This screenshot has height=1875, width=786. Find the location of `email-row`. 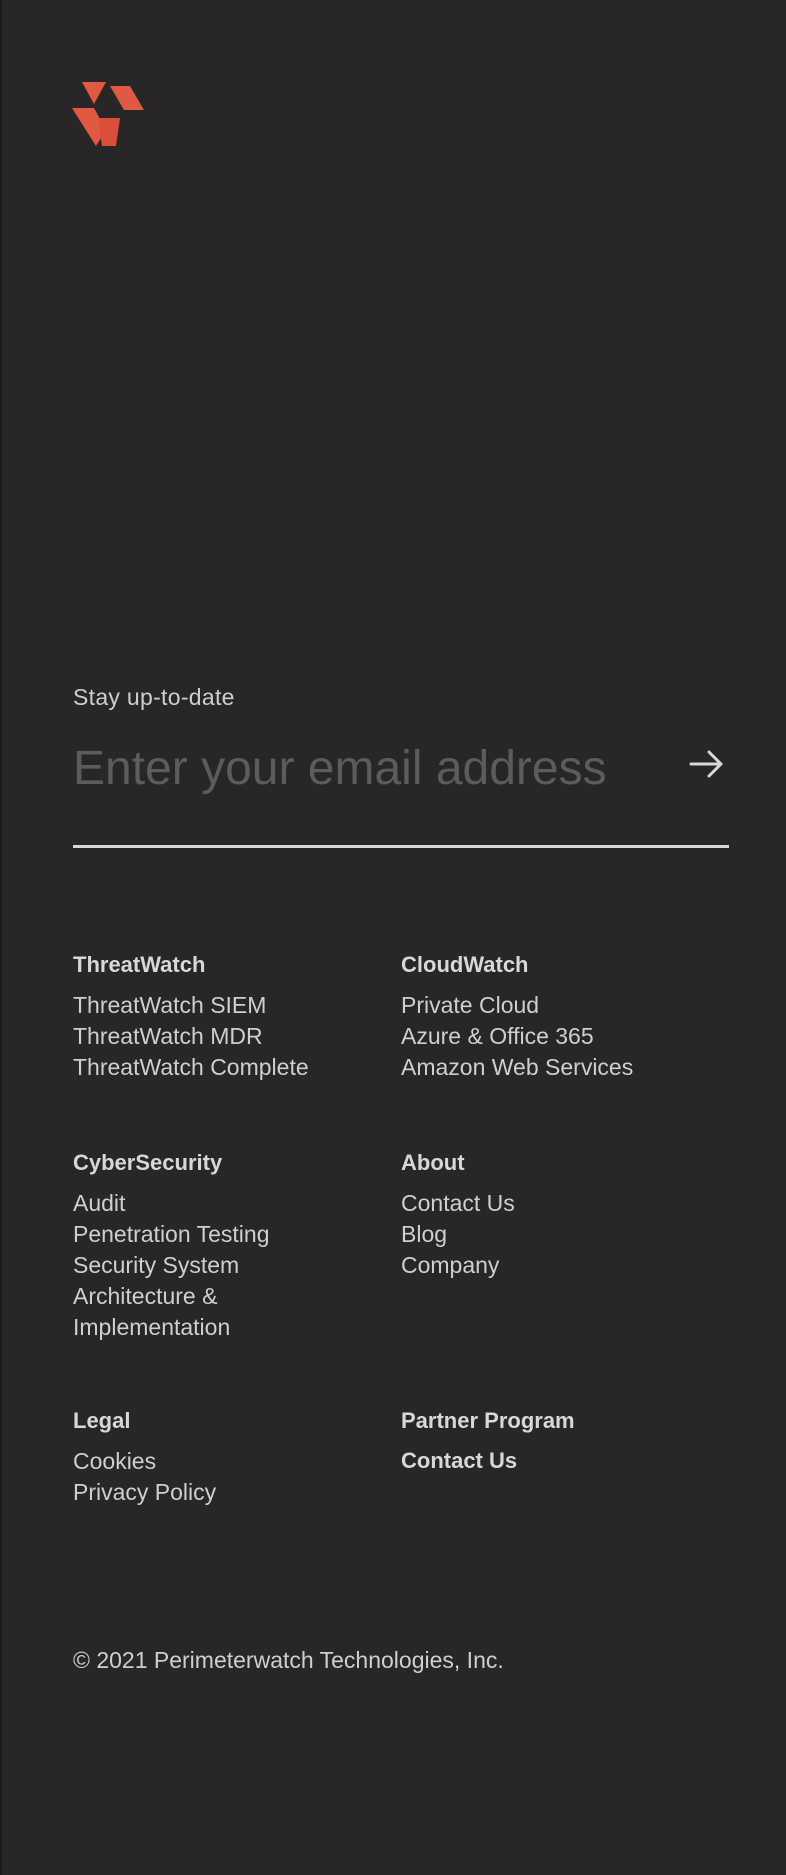

email-row is located at coordinates (401, 793).